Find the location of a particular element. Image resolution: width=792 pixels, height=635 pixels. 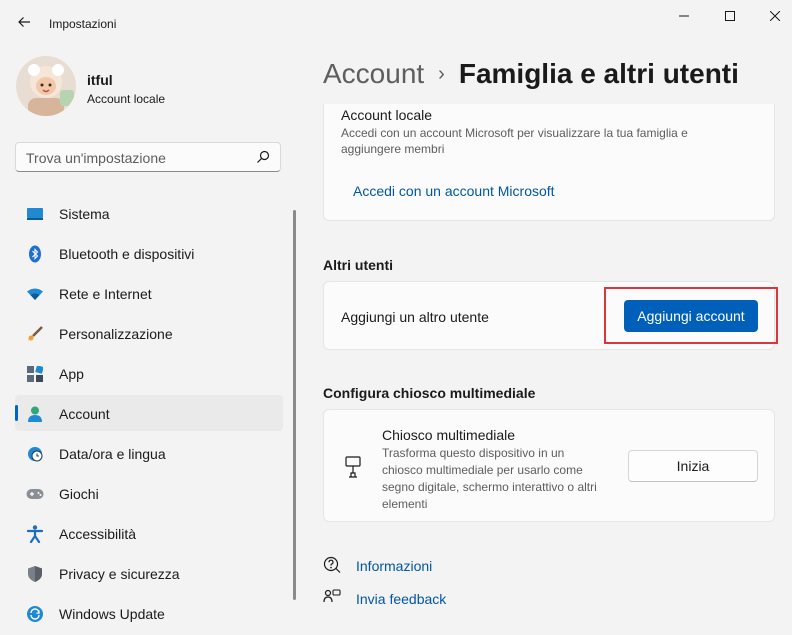

sidebar-item-bluetooth: Bluetooth e dispositivi is located at coordinates (149, 253).